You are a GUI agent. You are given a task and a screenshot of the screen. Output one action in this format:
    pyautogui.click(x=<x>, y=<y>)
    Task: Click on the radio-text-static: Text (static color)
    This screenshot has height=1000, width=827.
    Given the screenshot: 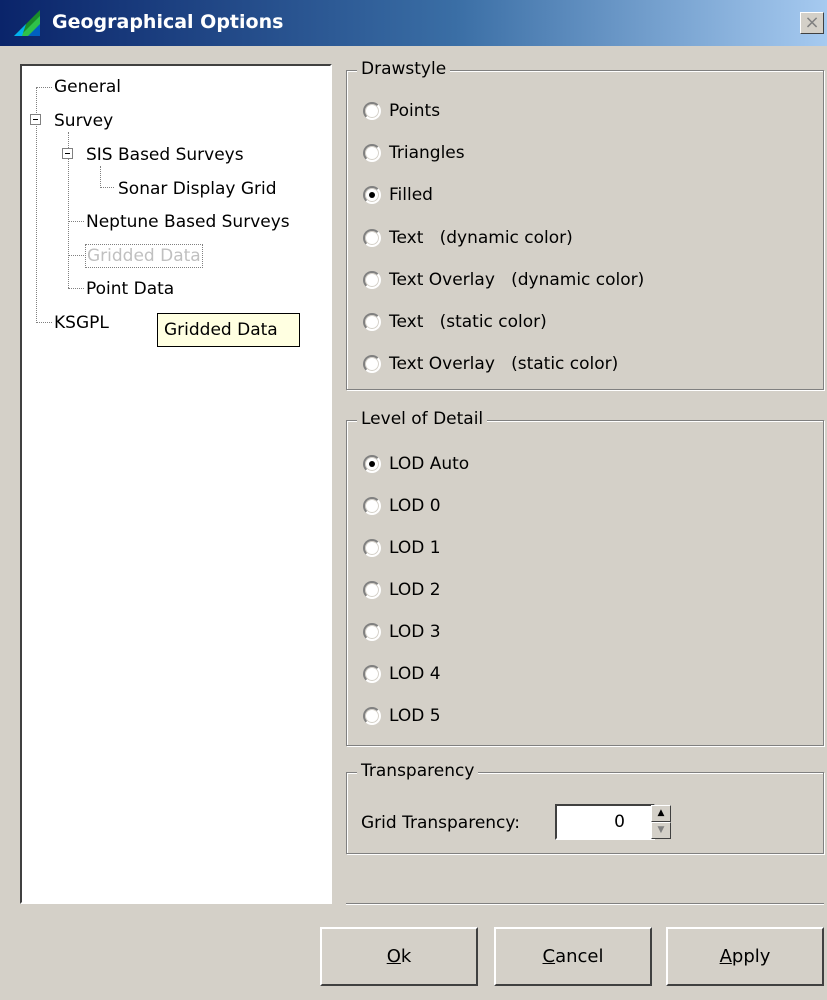 What is the action you would take?
    pyautogui.click(x=455, y=322)
    